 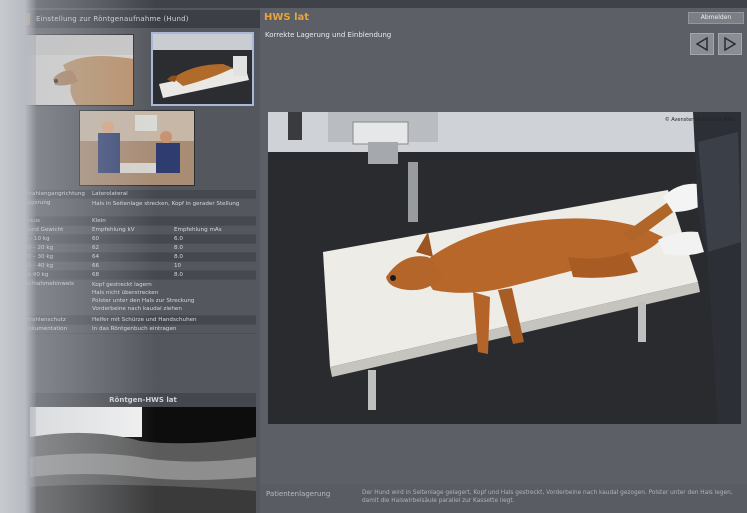 What do you see at coordinates (139, 194) in the screenshot?
I see `table-row: Strahlengangrichtung Laterolateral` at bounding box center [139, 194].